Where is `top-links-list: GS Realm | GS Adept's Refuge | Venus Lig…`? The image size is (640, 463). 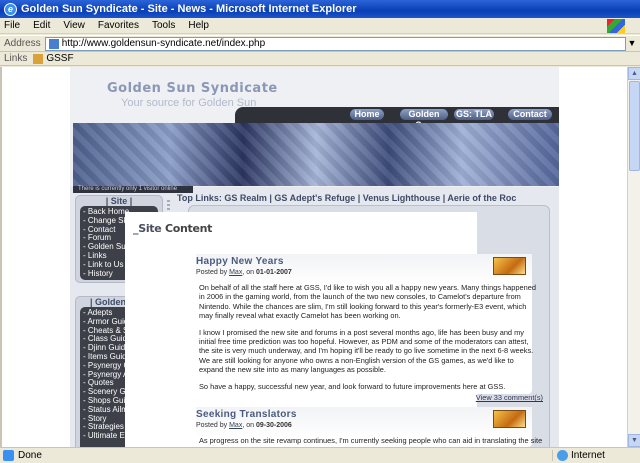
top-links-list: GS Realm | GS Adept's Refuge | Venus Lig… is located at coordinates (370, 198).